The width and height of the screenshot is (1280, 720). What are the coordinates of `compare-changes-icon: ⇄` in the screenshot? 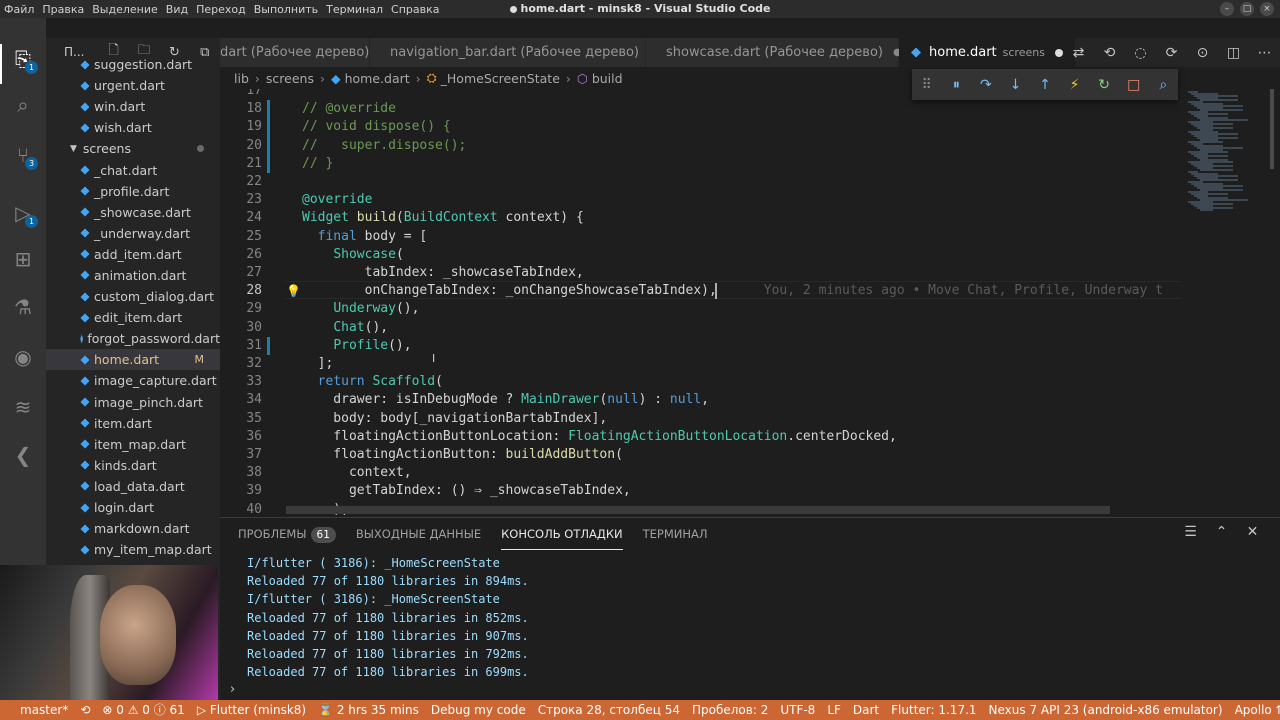 It's located at (1078, 53).